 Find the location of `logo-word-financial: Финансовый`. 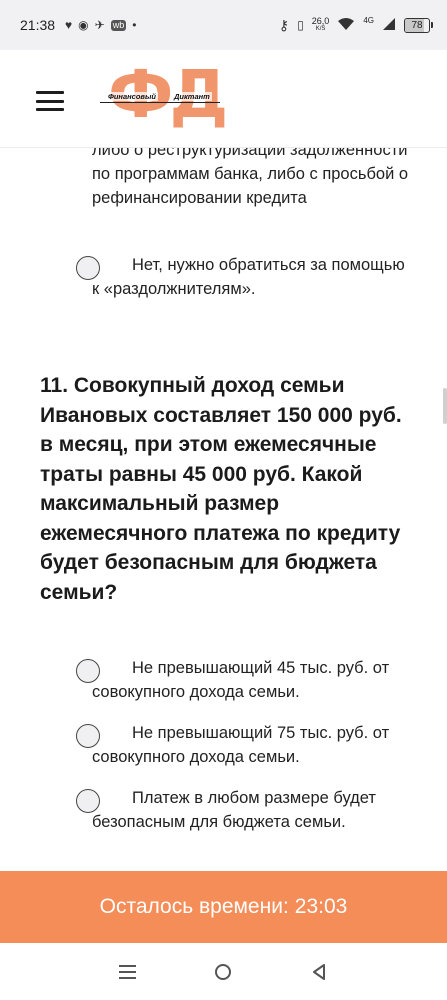

logo-word-financial: Финансовый is located at coordinates (132, 96).